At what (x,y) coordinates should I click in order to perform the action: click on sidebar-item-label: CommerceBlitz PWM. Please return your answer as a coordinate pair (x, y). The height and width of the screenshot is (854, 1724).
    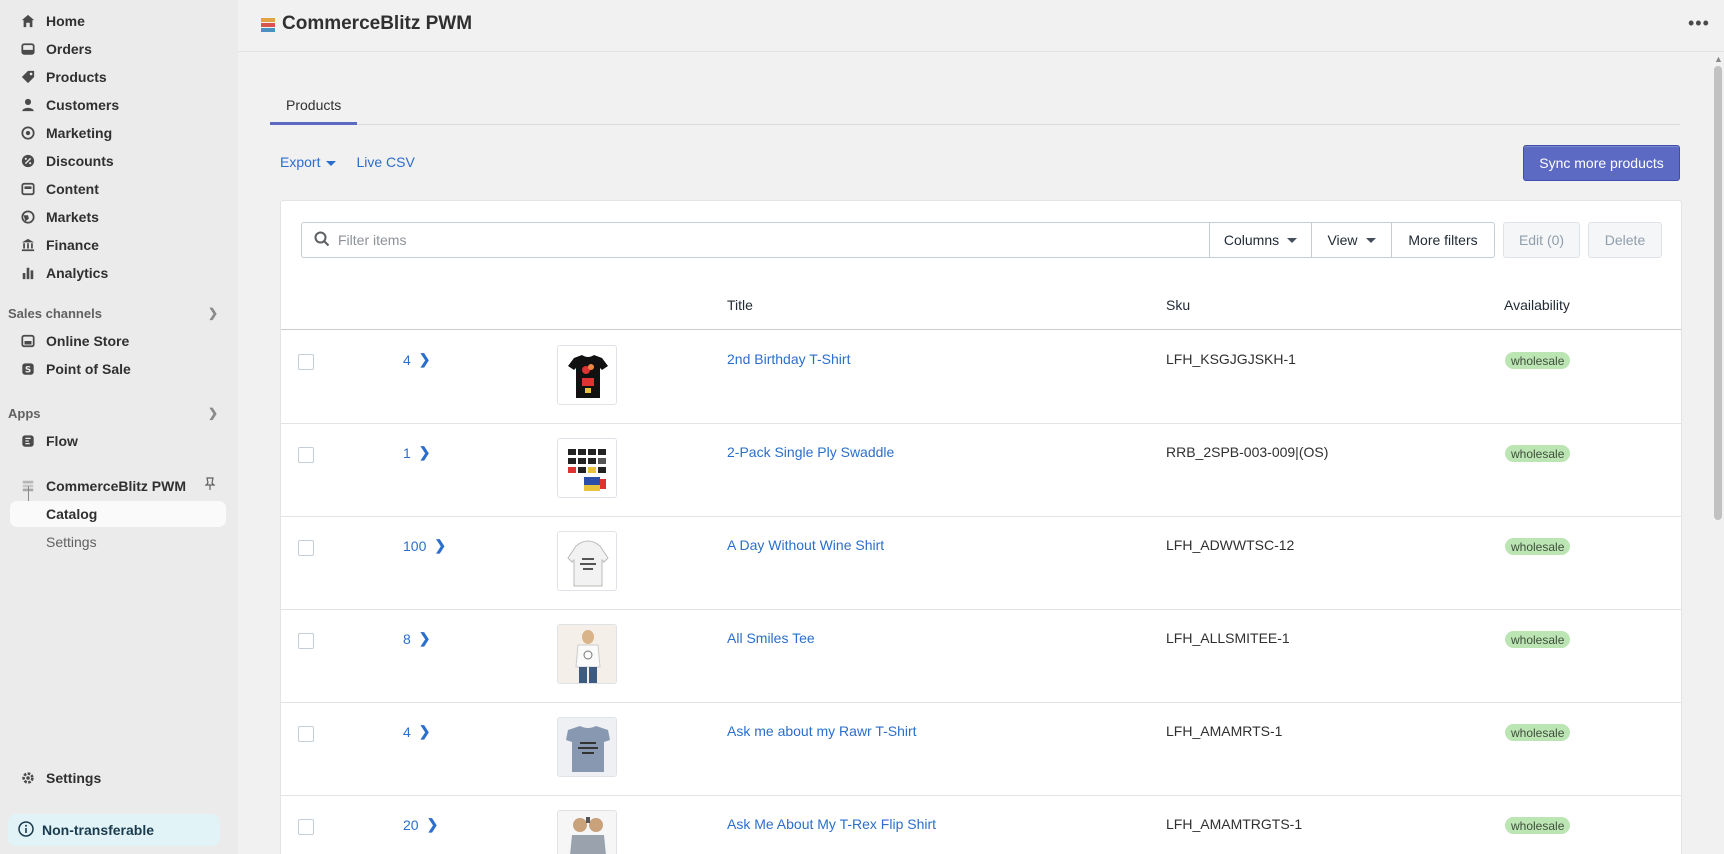
    Looking at the image, I should click on (116, 486).